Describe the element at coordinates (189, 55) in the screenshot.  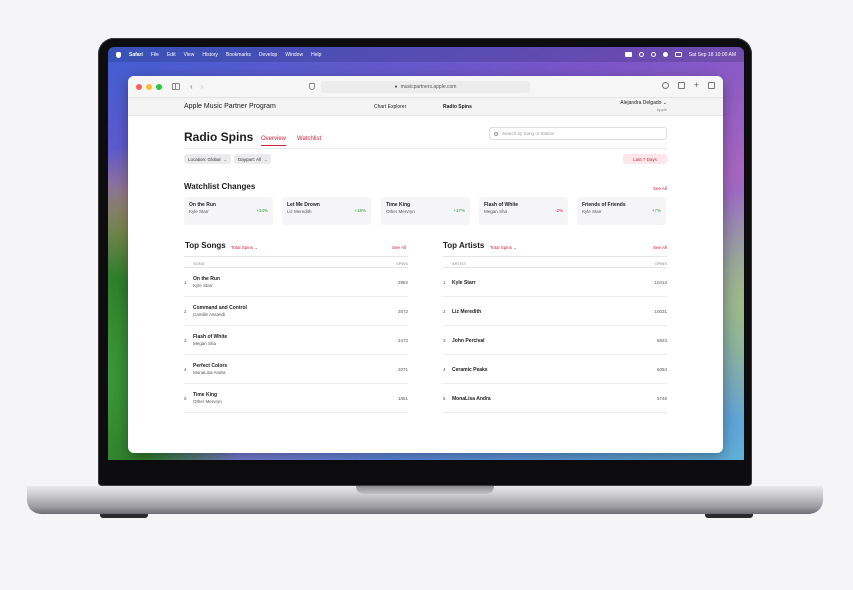
I see `menu-item-view: View` at that location.